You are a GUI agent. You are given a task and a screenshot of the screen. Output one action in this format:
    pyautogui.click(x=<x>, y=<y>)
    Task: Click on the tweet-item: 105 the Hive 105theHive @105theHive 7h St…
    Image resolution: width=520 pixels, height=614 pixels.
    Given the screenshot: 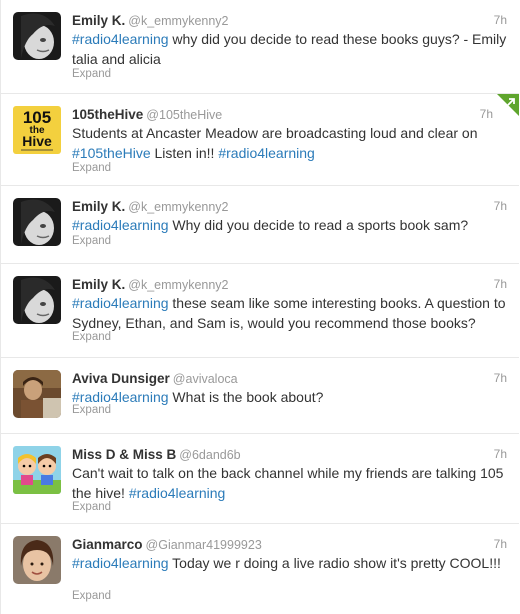 What is the action you would take?
    pyautogui.click(x=260, y=140)
    